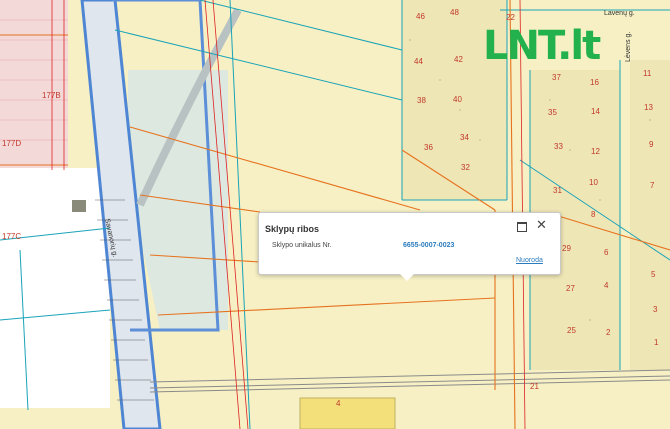 The image size is (670, 429). What do you see at coordinates (12, 236) in the screenshot?
I see `plot-number: 177C` at bounding box center [12, 236].